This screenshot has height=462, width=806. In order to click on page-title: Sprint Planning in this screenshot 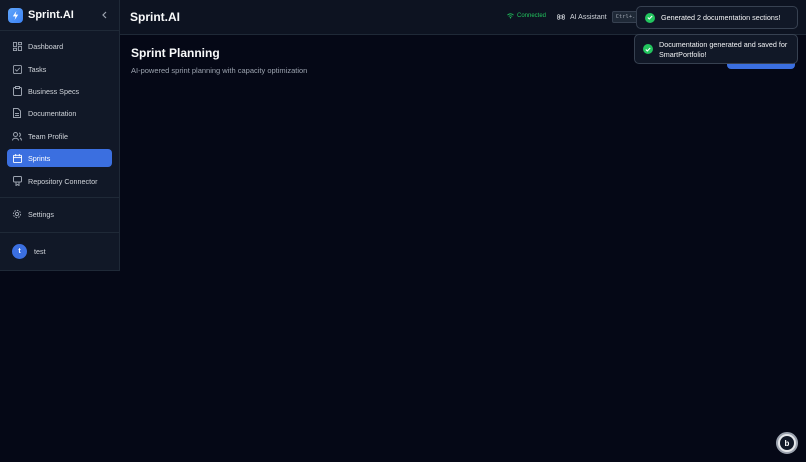, I will do `click(175, 53)`.